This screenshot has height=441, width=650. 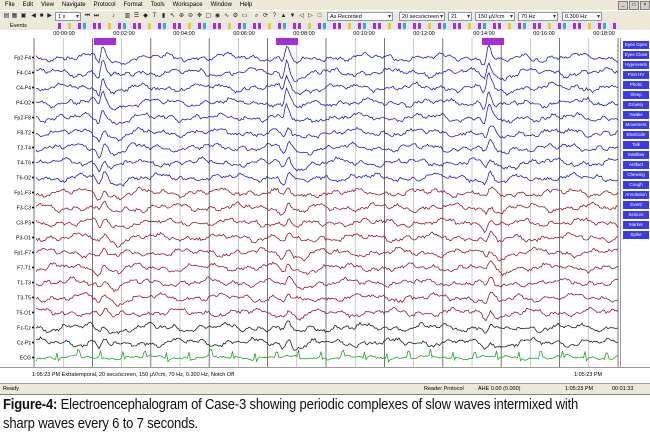 What do you see at coordinates (495, 17) in the screenshot?
I see `sensitivity-select: 150 µV/cm` at bounding box center [495, 17].